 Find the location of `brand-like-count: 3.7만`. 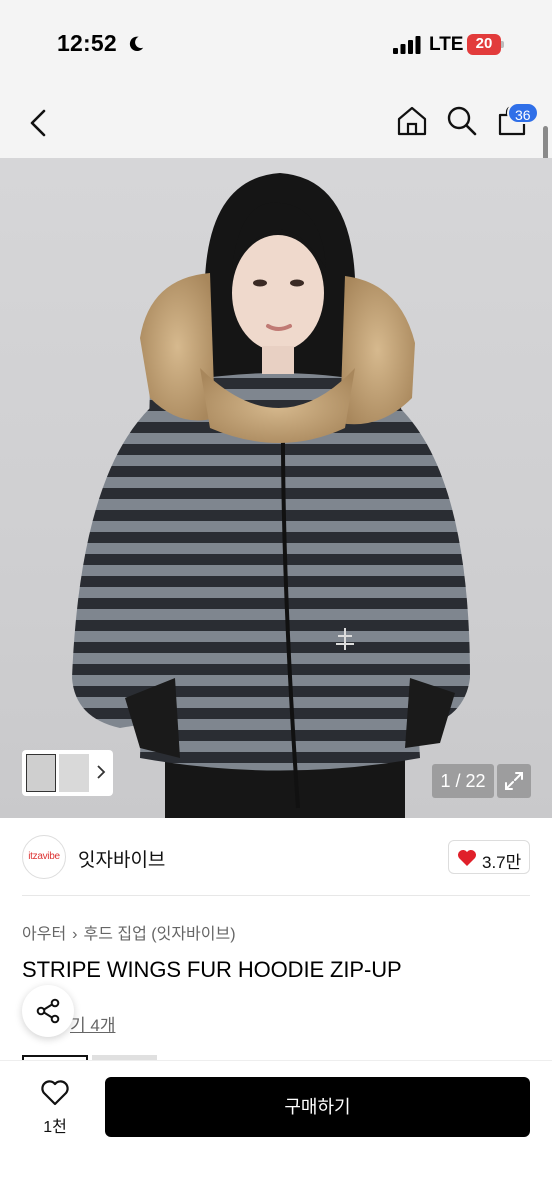

brand-like-count: 3.7만 is located at coordinates (502, 862).